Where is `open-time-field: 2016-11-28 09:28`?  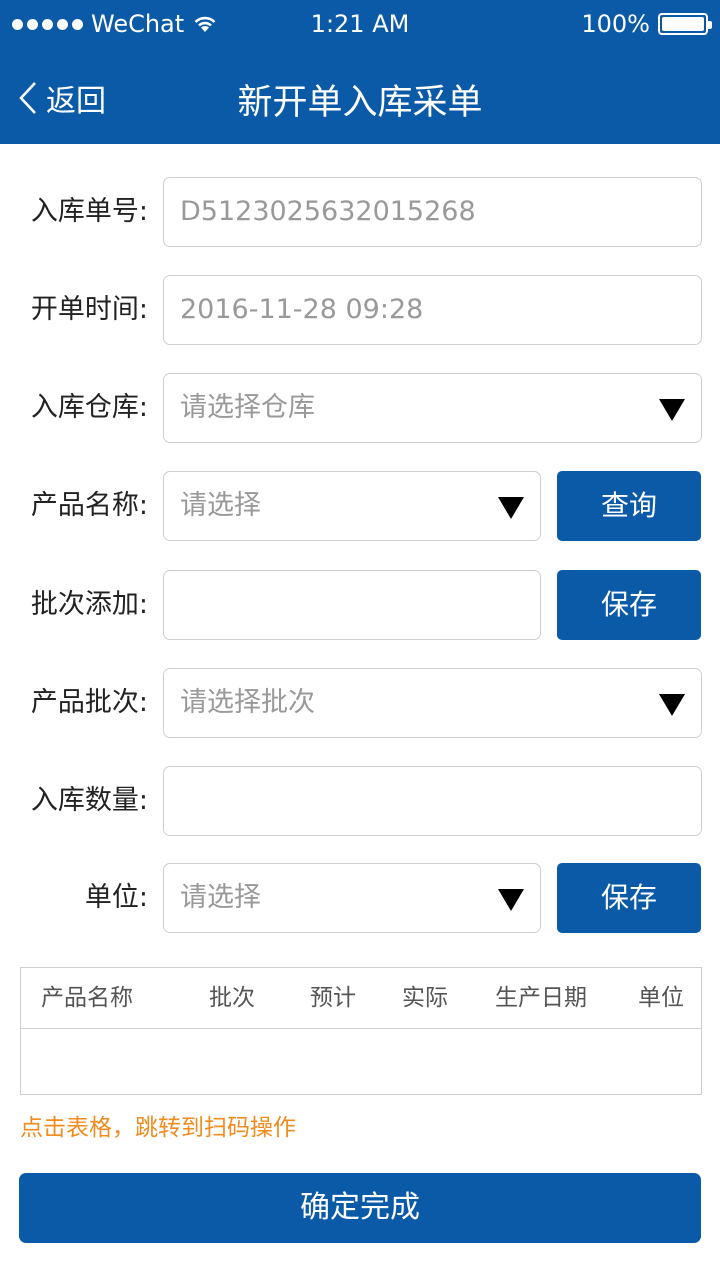 open-time-field: 2016-11-28 09:28 is located at coordinates (432, 310).